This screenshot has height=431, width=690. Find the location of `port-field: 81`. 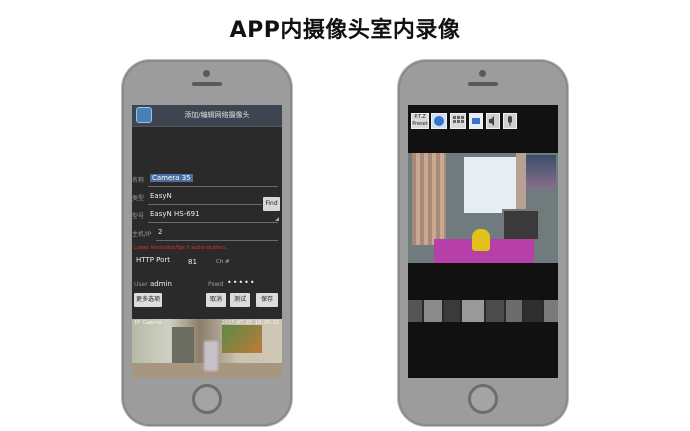

port-field: 81 is located at coordinates (192, 262).